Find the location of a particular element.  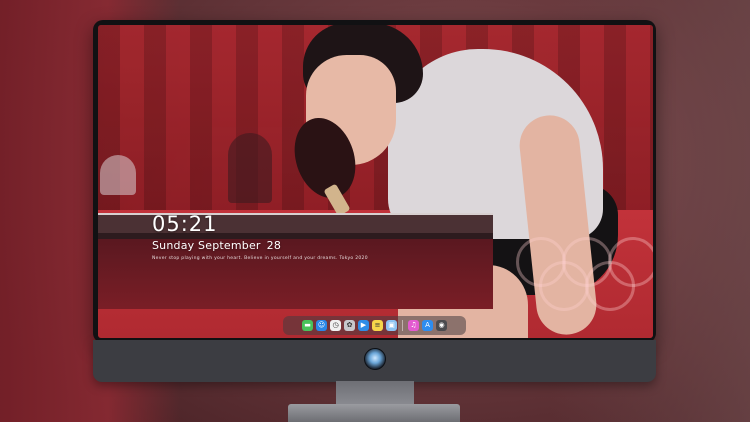

dock-finder-icon: ☺ is located at coordinates (321, 325).